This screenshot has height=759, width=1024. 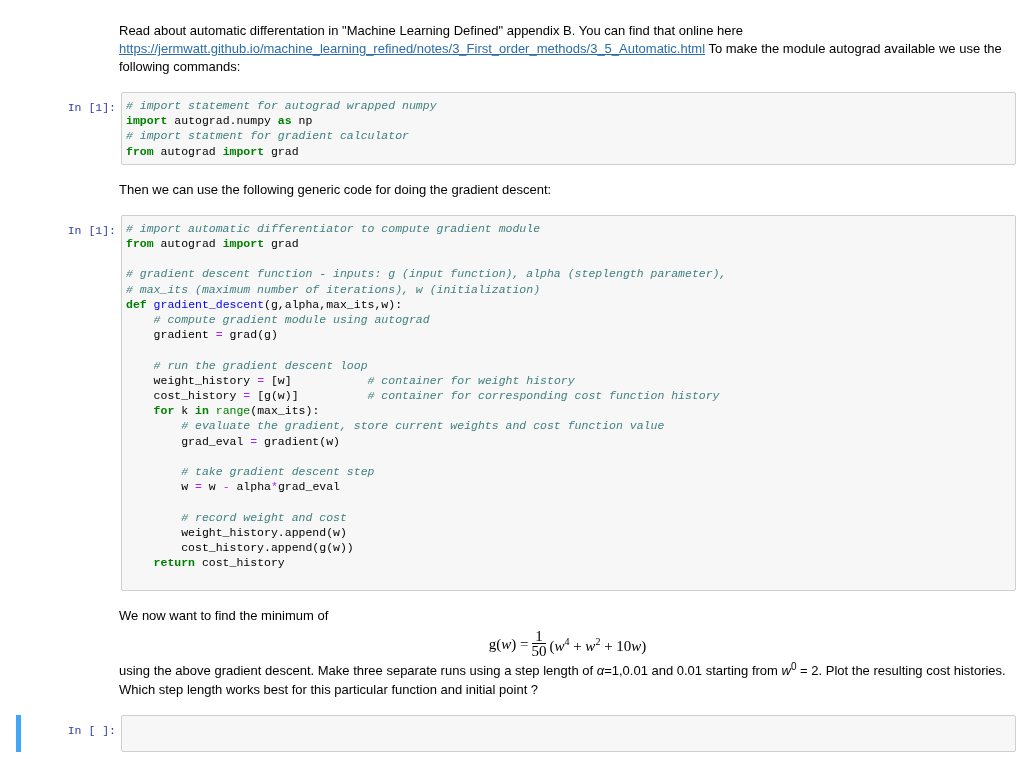 I want to click on code-line: for k in range(max_its):, so click(x=236, y=411).